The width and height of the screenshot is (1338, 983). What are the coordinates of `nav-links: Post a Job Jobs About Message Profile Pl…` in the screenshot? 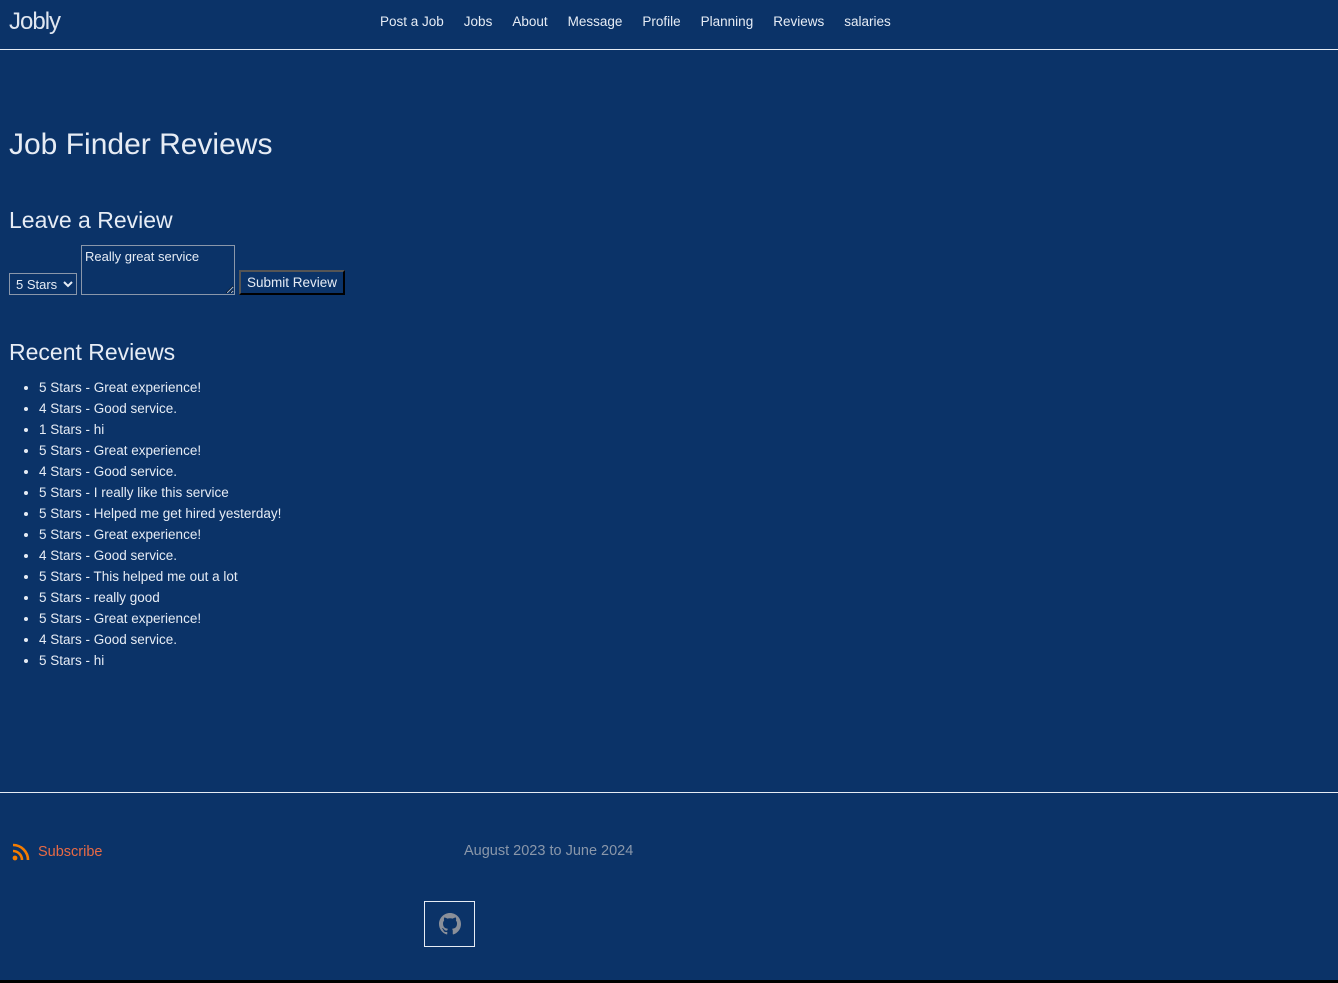 It's located at (635, 21).